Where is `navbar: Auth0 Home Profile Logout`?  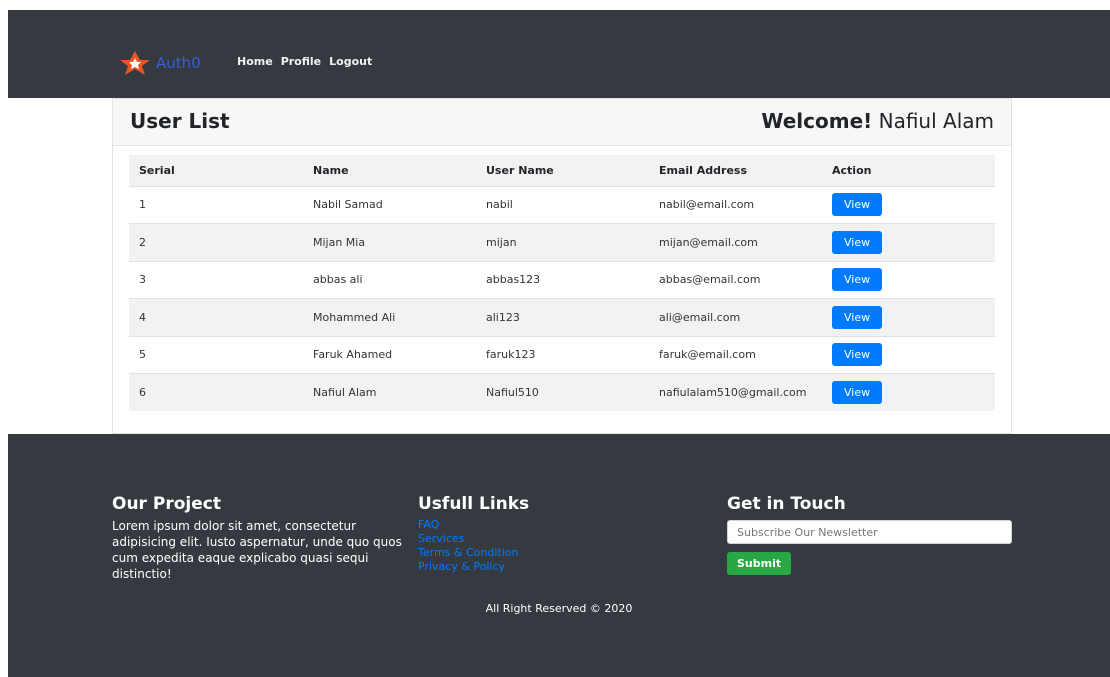 navbar: Auth0 Home Profile Logout is located at coordinates (559, 54).